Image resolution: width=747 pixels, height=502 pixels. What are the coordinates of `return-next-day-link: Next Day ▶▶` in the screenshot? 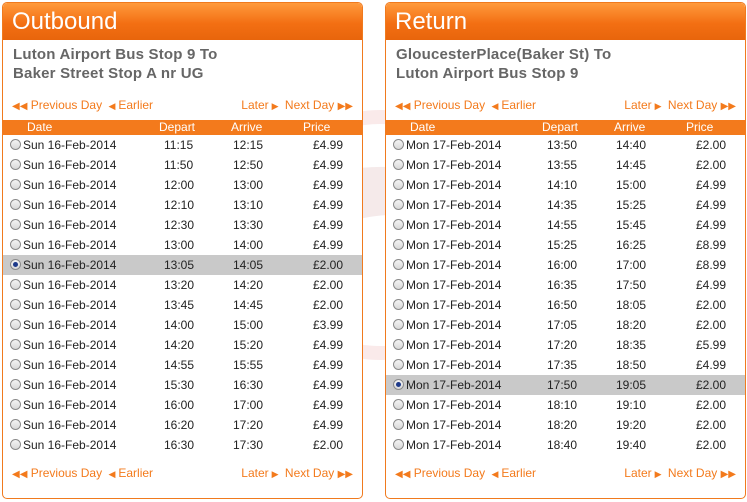 It's located at (702, 105).